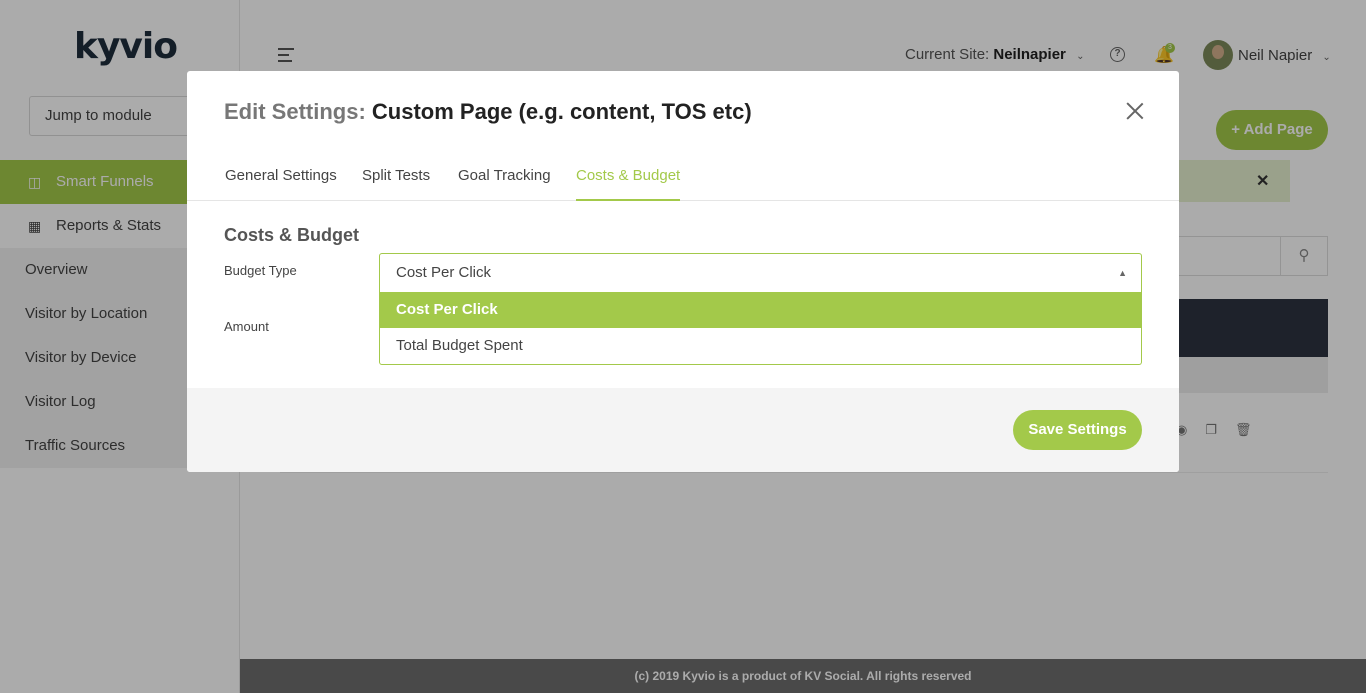 This screenshot has width=1366, height=693. What do you see at coordinates (291, 235) in the screenshot?
I see `section-title: Costs & Budget` at bounding box center [291, 235].